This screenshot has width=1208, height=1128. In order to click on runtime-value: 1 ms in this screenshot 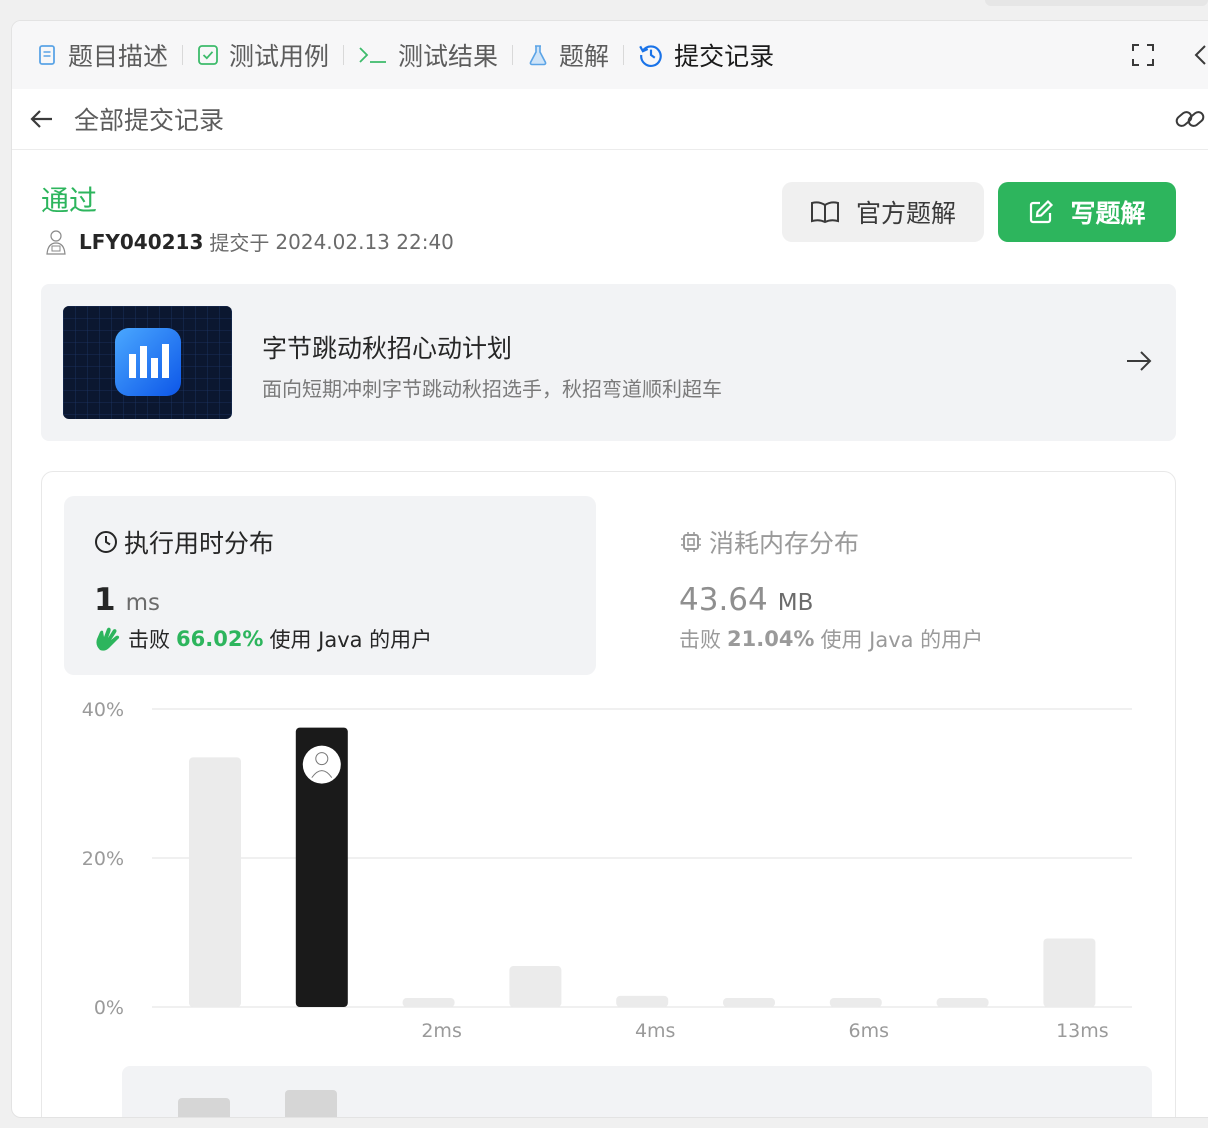, I will do `click(127, 600)`.